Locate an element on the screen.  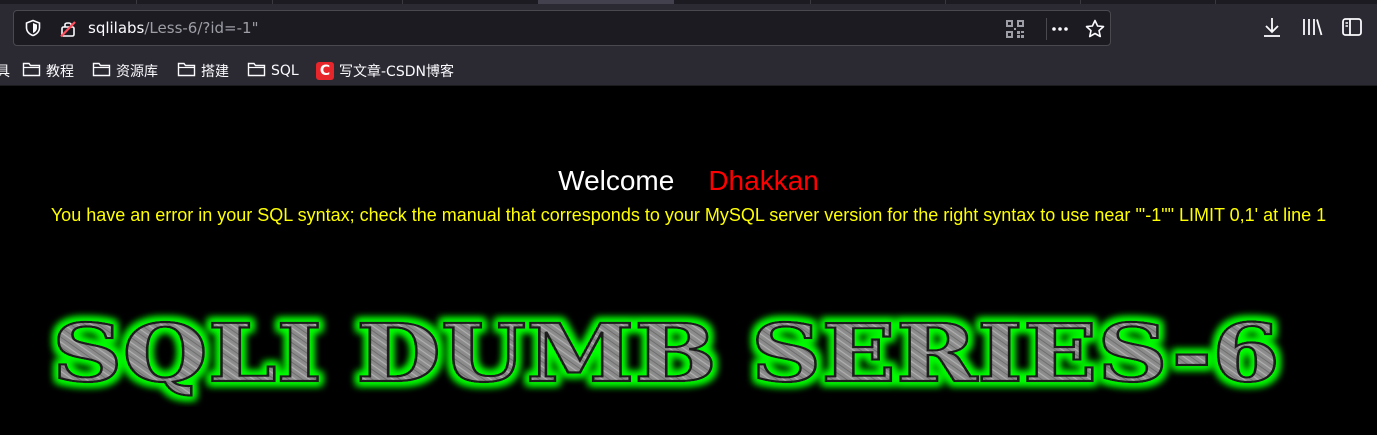
welcome-line: Welcome Dhakkan is located at coordinates (688, 181).